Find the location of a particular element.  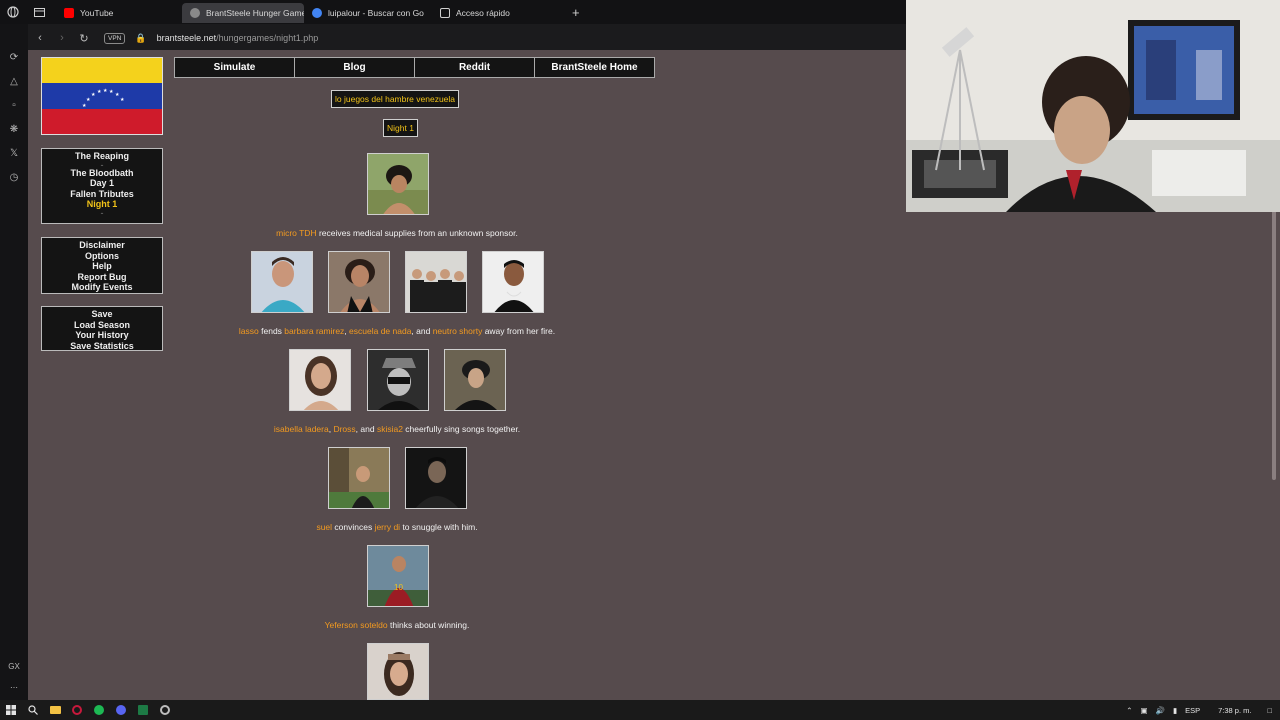

network-icon: ▣ is located at coordinates (1144, 710).